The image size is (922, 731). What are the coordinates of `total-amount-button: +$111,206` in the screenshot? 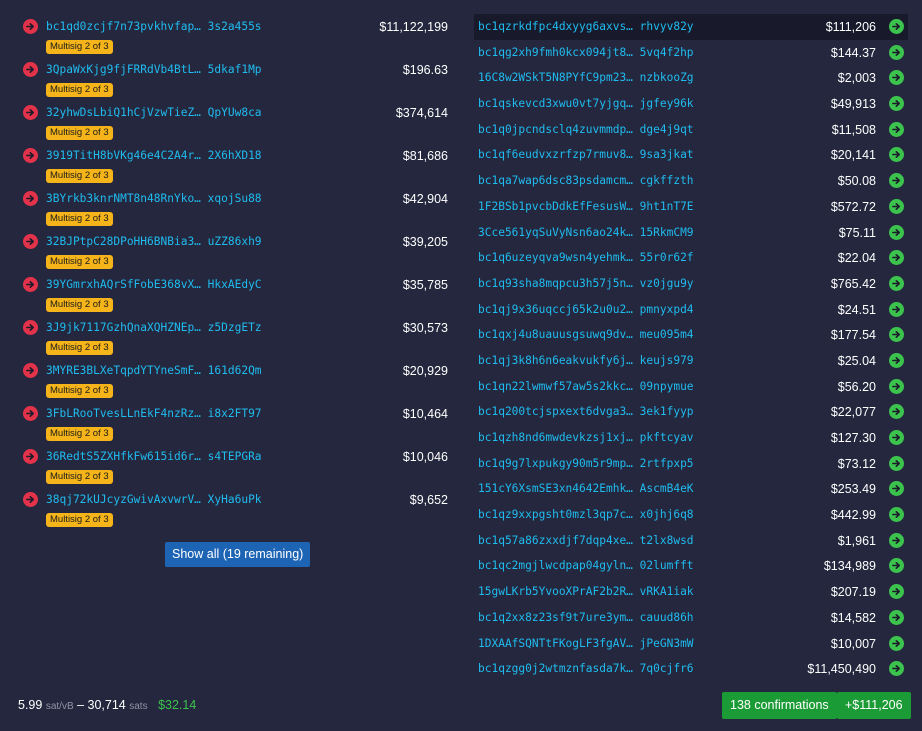 It's located at (874, 705).